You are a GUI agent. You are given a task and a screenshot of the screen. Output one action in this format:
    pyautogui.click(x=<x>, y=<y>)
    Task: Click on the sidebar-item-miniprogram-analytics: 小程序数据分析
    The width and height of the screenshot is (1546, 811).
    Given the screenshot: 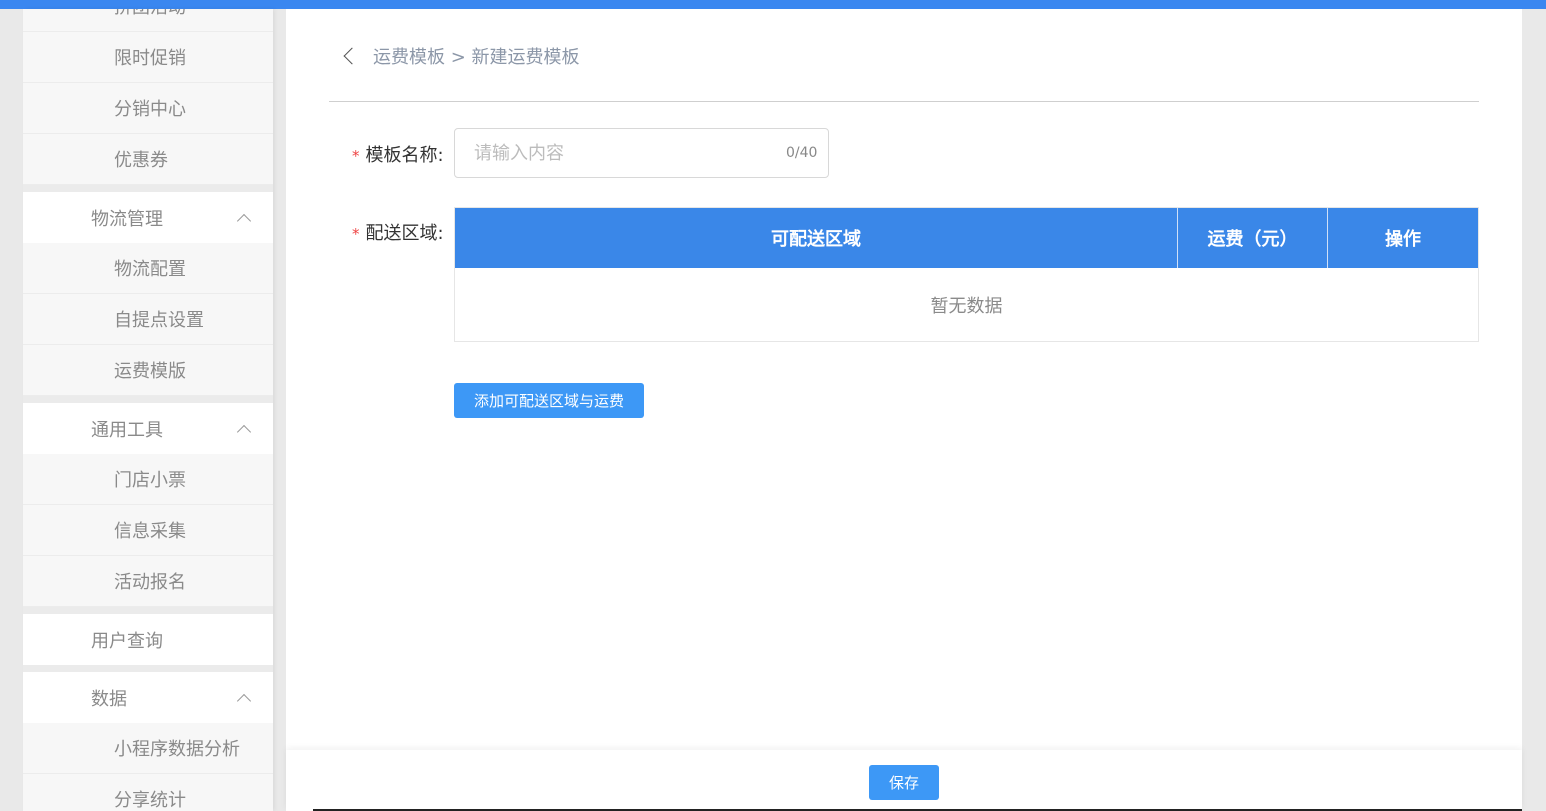 What is the action you would take?
    pyautogui.click(x=148, y=748)
    